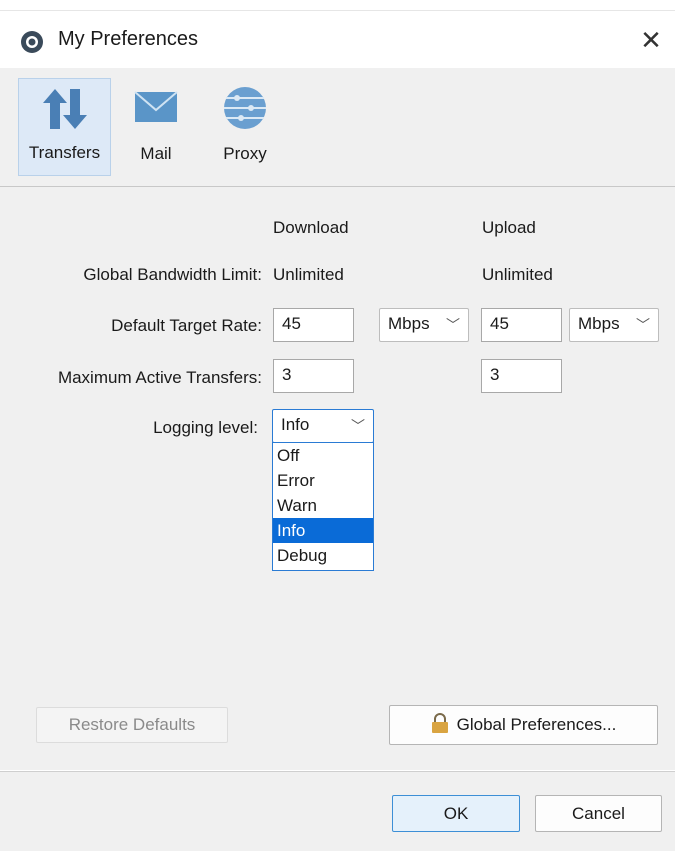 Image resolution: width=675 pixels, height=851 pixels. Describe the element at coordinates (205, 427) in the screenshot. I see `logging-level-label: Logging level:` at that location.